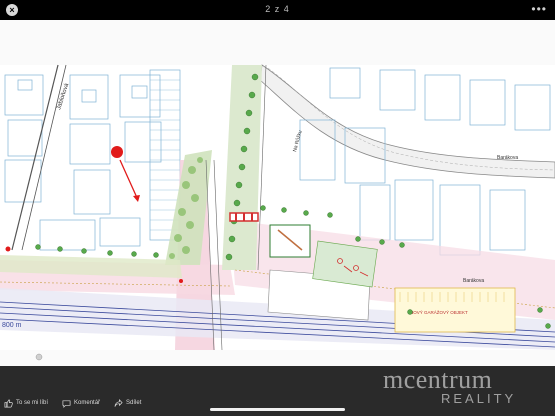 This screenshot has height=416, width=555. I want to click on share-button: Sdílet, so click(128, 403).